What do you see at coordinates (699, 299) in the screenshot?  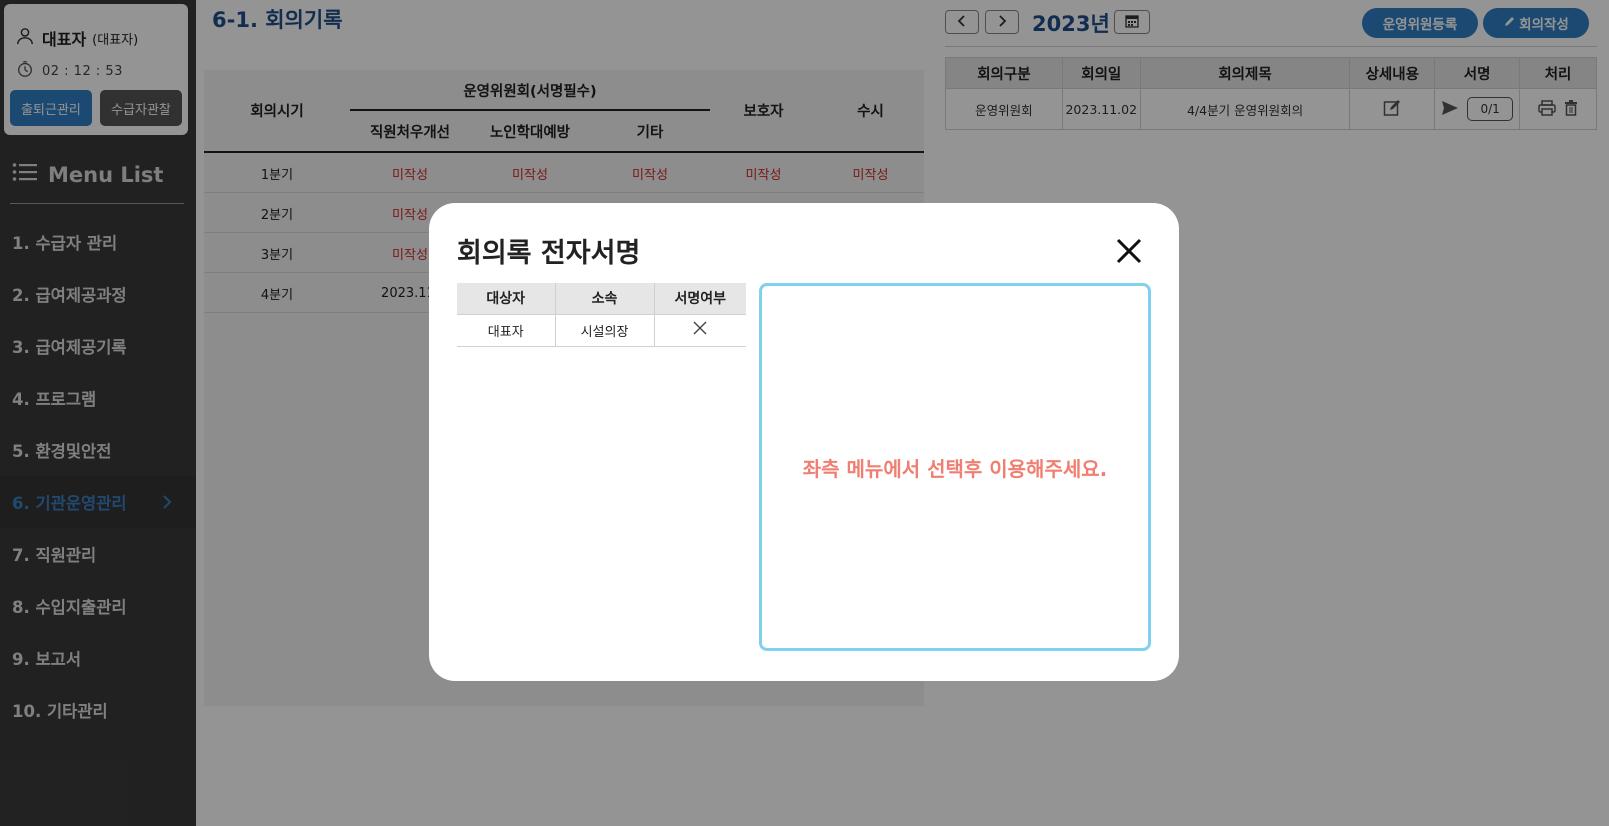 I see `header-signed-status: 서명여부` at bounding box center [699, 299].